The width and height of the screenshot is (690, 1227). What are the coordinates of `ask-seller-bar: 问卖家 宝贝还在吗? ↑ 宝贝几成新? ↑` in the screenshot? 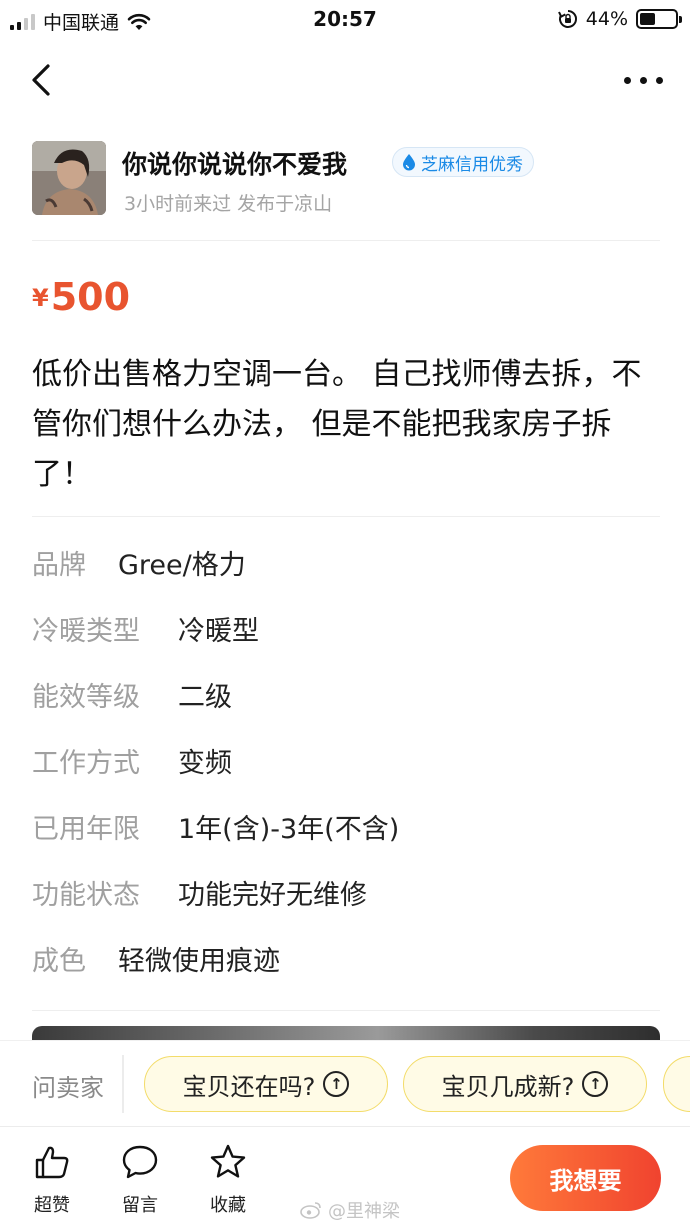 It's located at (345, 1083).